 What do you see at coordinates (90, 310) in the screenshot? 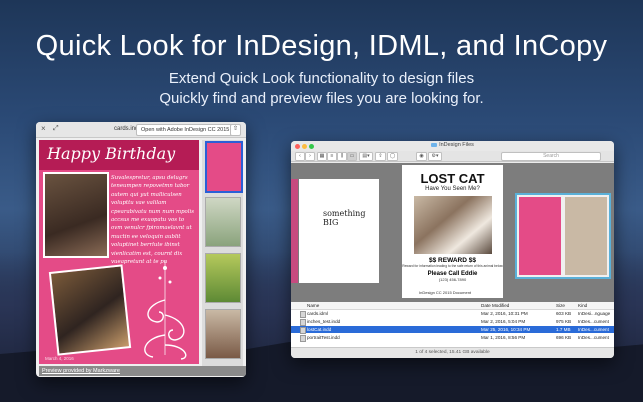
I see `family-photo` at bounding box center [90, 310].